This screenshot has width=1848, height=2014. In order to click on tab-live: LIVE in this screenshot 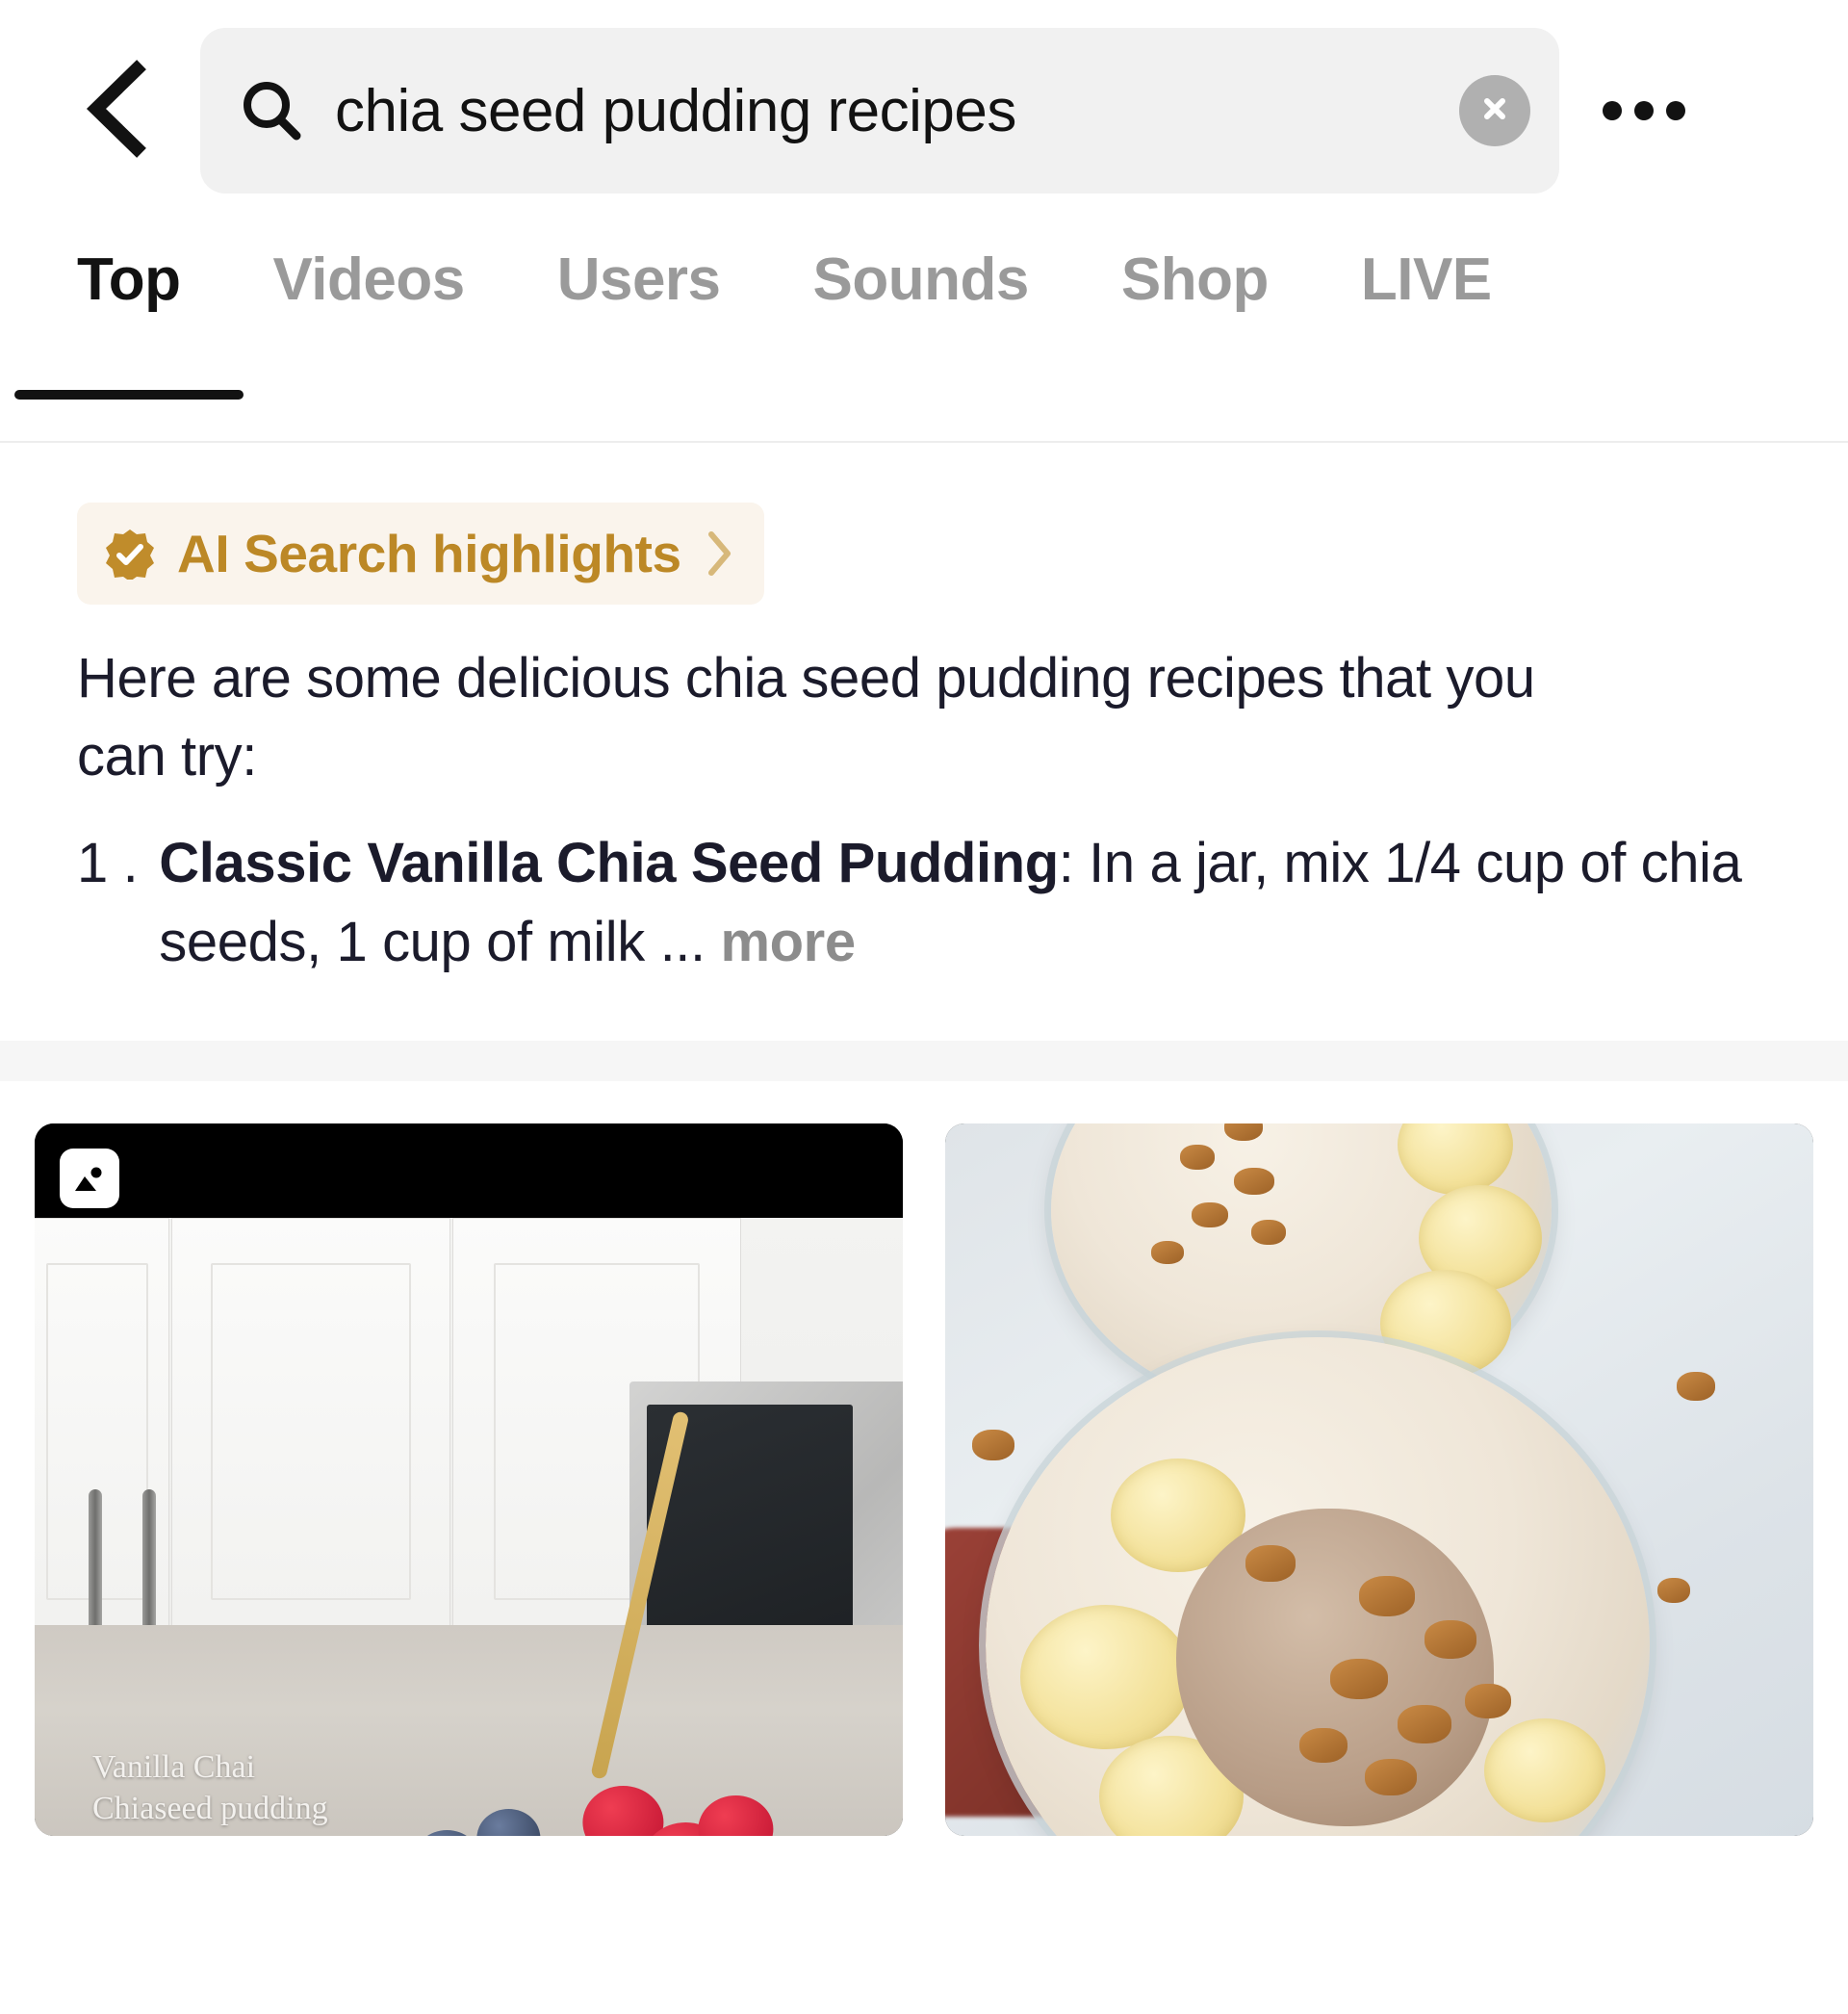, I will do `click(1426, 267)`.